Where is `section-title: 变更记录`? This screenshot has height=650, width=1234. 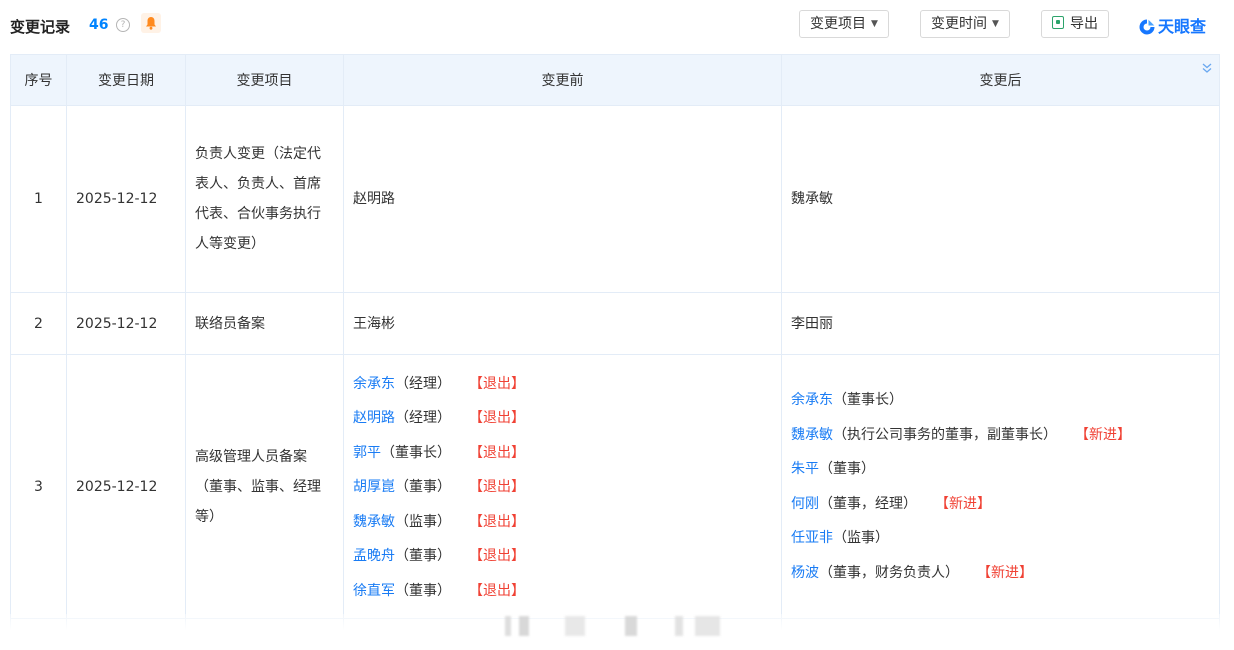
section-title: 变更记录 is located at coordinates (40, 27).